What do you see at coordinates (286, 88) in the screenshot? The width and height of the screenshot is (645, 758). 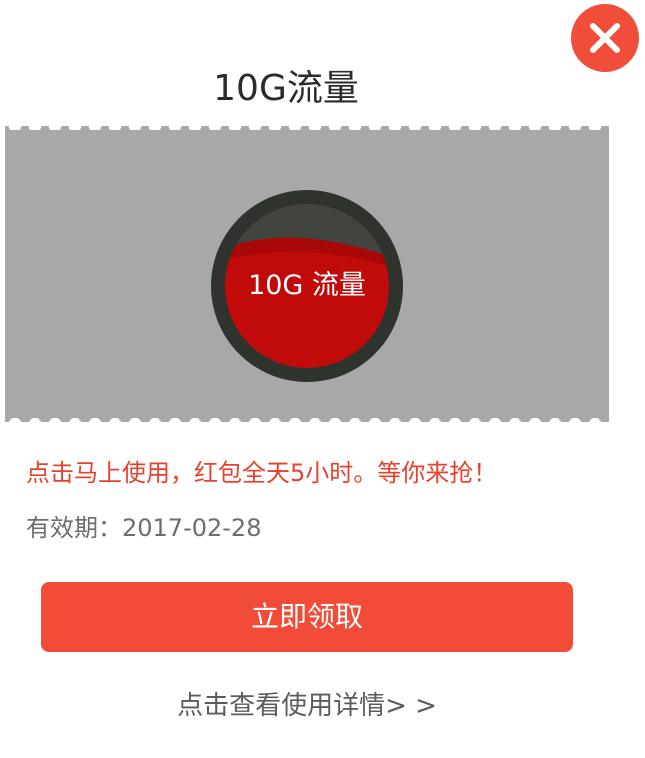 I see `dialog-title: 10G流量` at bounding box center [286, 88].